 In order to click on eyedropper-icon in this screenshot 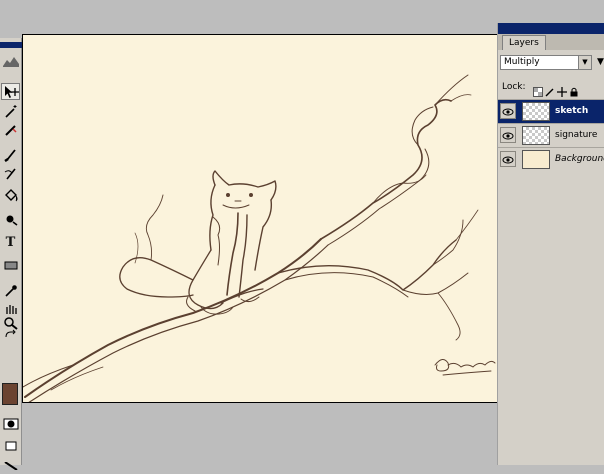, I will do `click(11, 290)`.